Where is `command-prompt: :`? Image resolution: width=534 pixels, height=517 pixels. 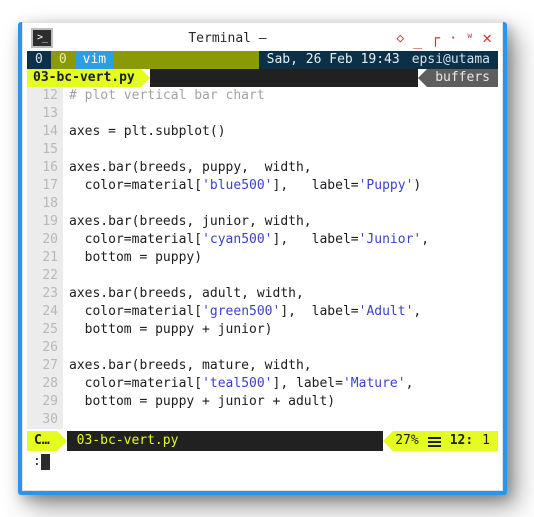
command-prompt: : is located at coordinates (37, 461).